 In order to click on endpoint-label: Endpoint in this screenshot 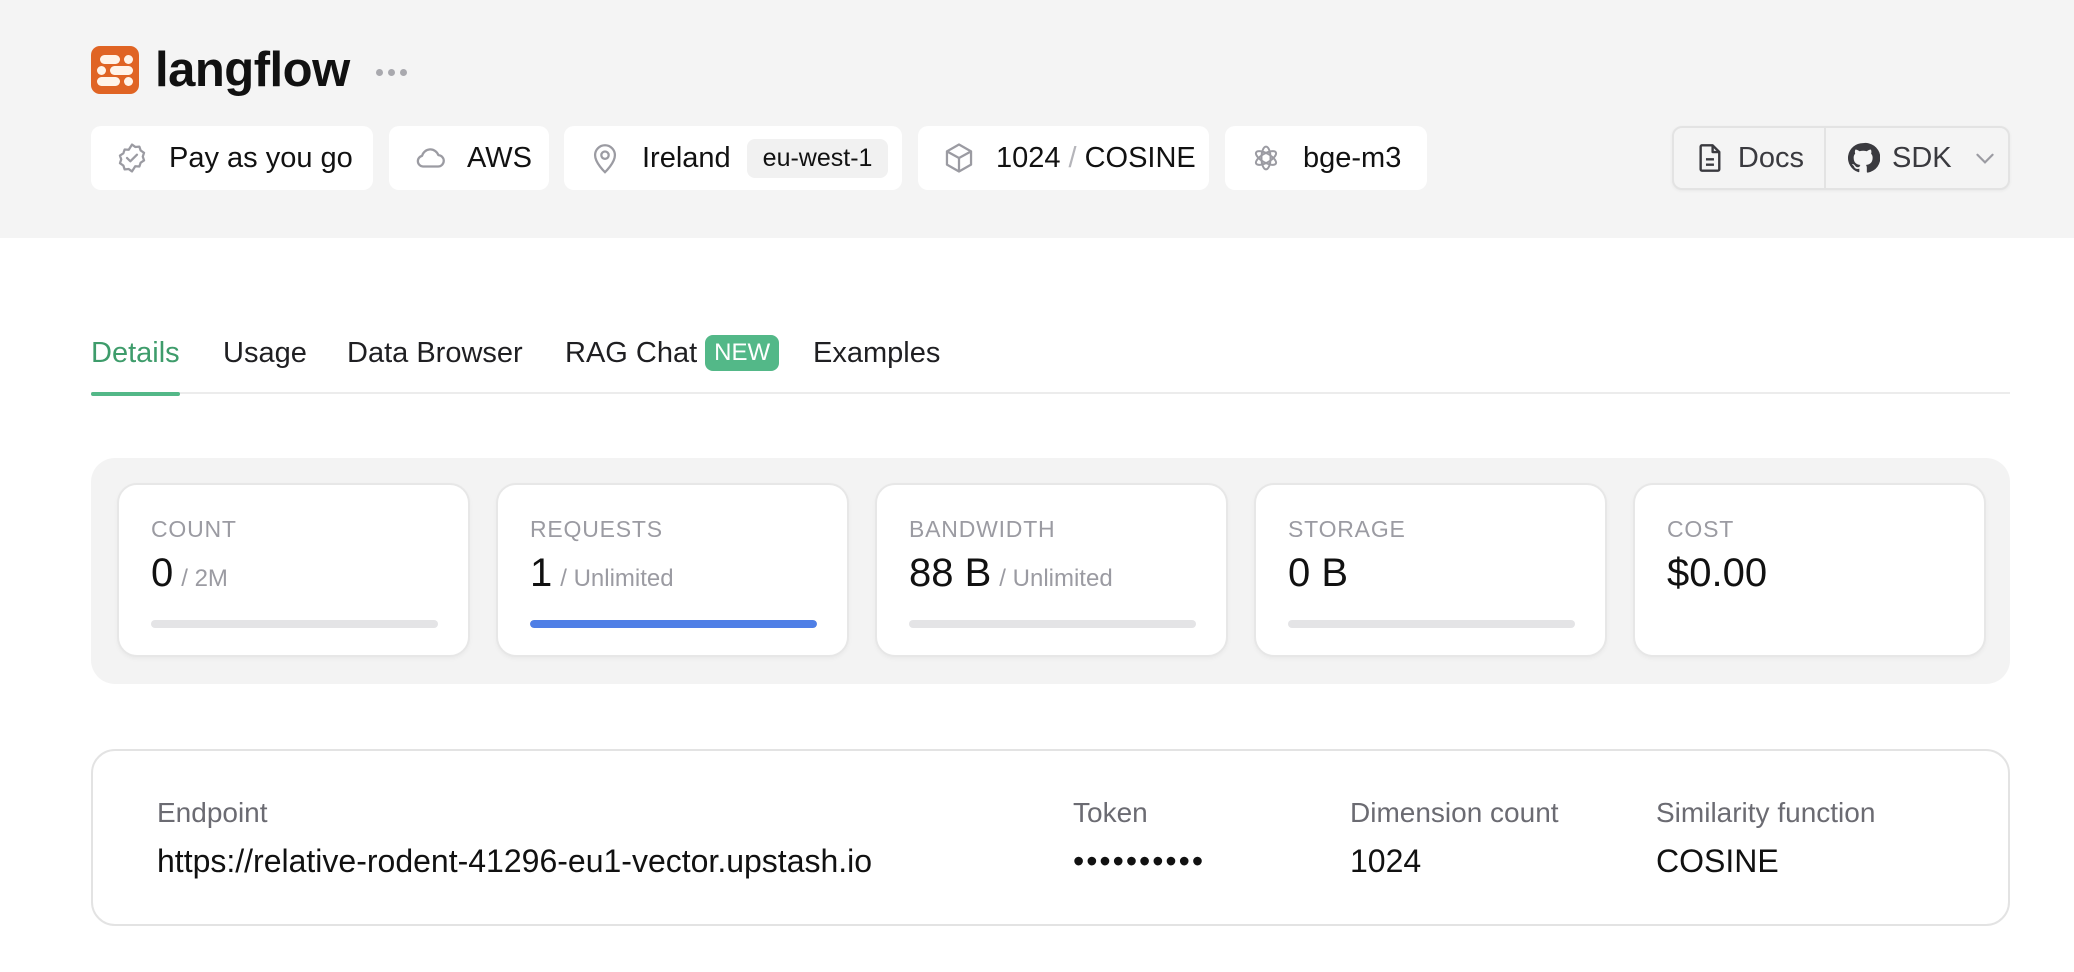, I will do `click(212, 812)`.